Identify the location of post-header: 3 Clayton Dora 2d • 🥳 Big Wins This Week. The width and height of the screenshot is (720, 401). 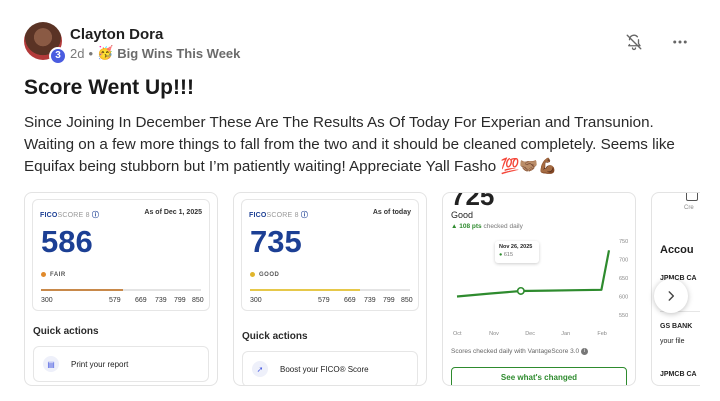
(360, 43).